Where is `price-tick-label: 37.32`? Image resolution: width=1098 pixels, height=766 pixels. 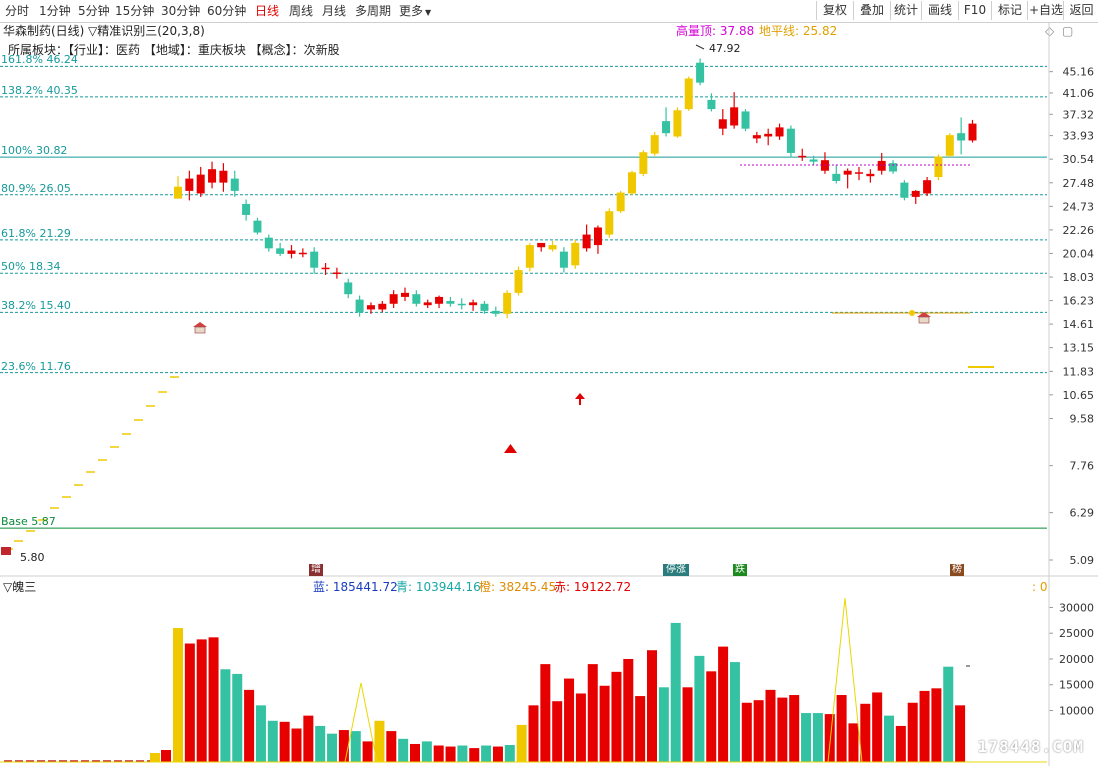
price-tick-label: 37.32 is located at coordinates (1079, 114).